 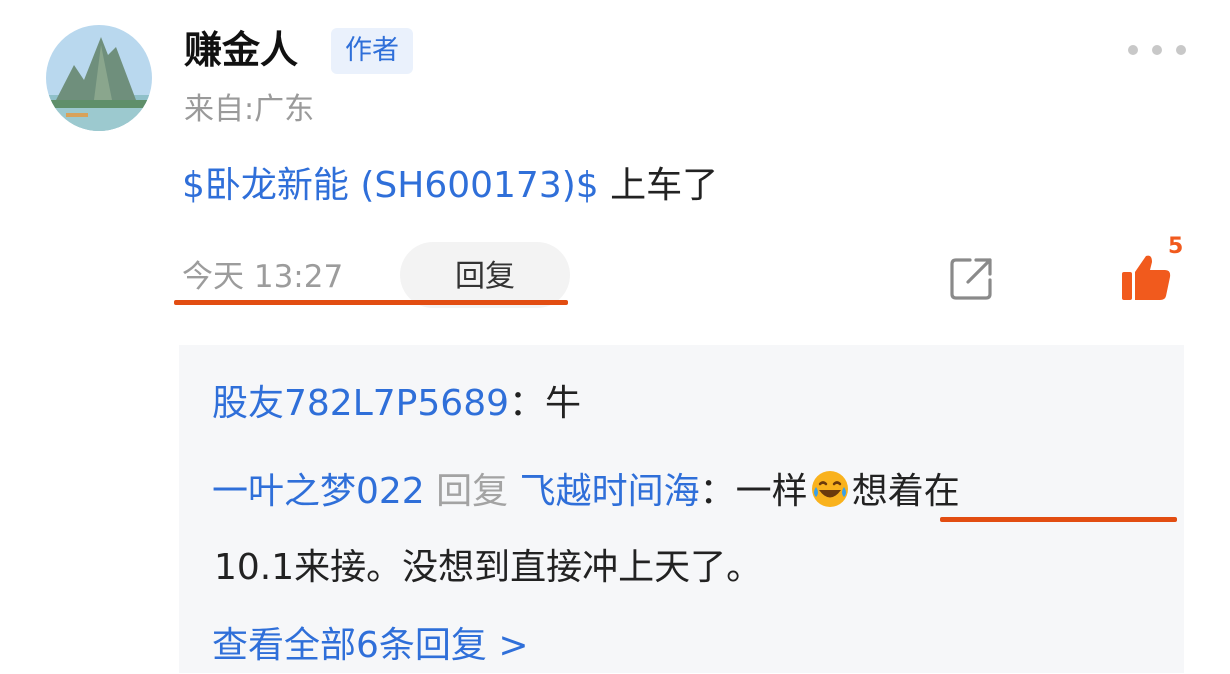 What do you see at coordinates (370, 646) in the screenshot?
I see `view-all-replies-link: 查看全部6条回复 >` at bounding box center [370, 646].